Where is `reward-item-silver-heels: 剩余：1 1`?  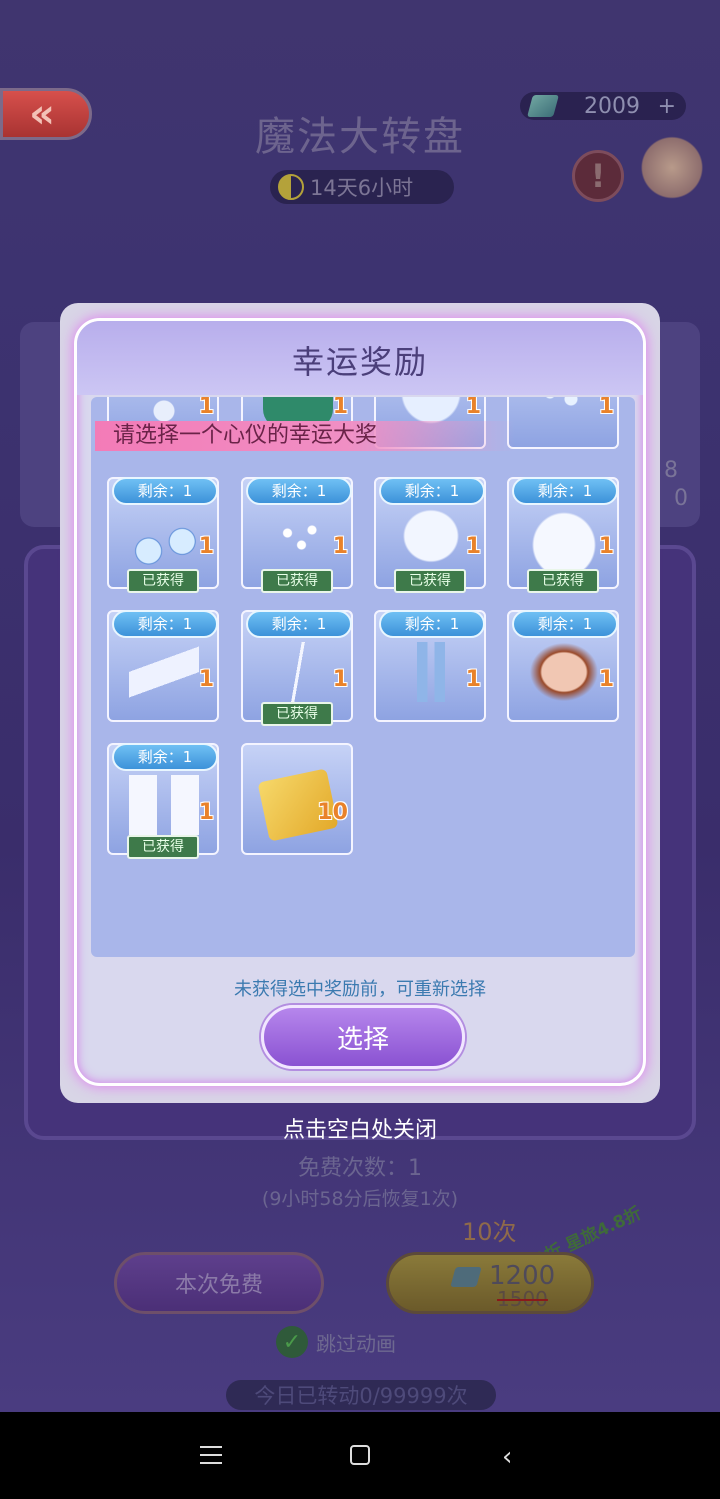
reward-item-silver-heels: 剩余：1 1 is located at coordinates (163, 666).